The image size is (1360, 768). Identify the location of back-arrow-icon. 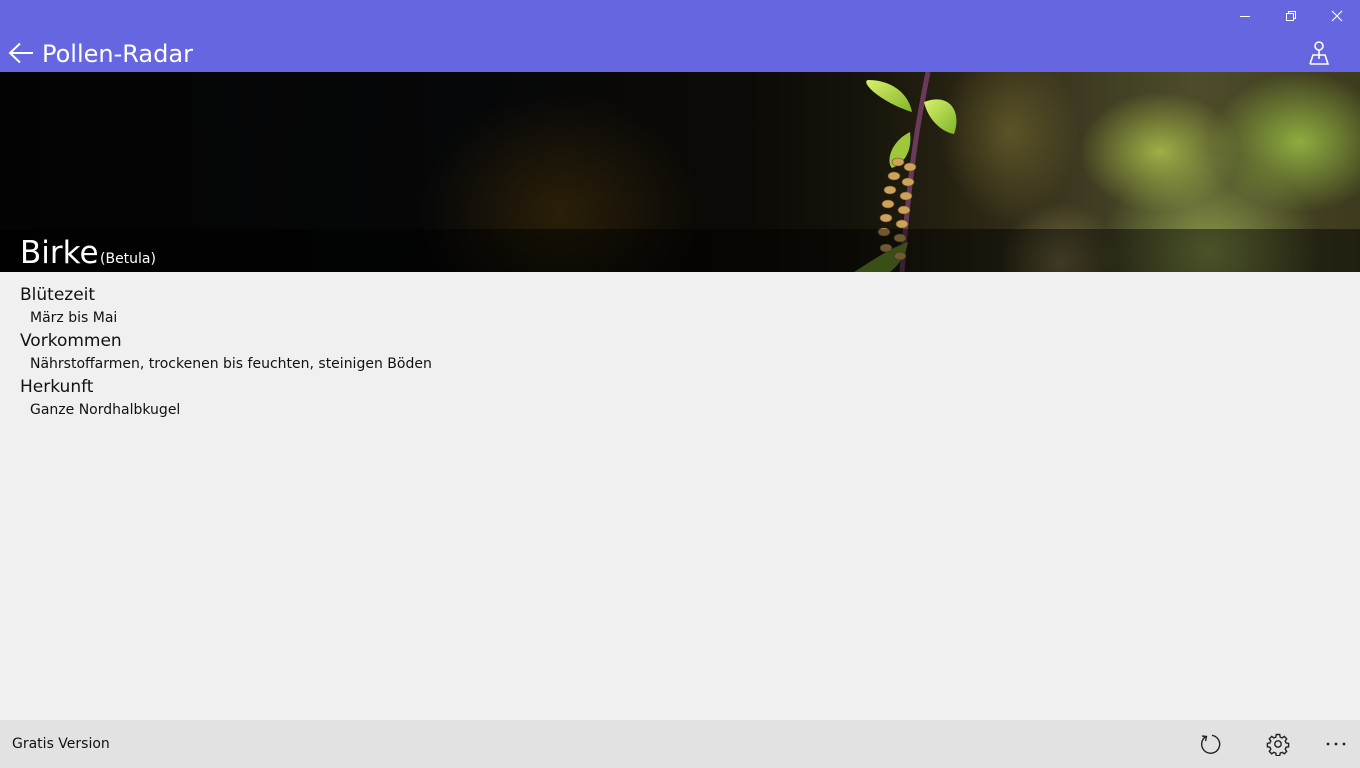
(20, 53).